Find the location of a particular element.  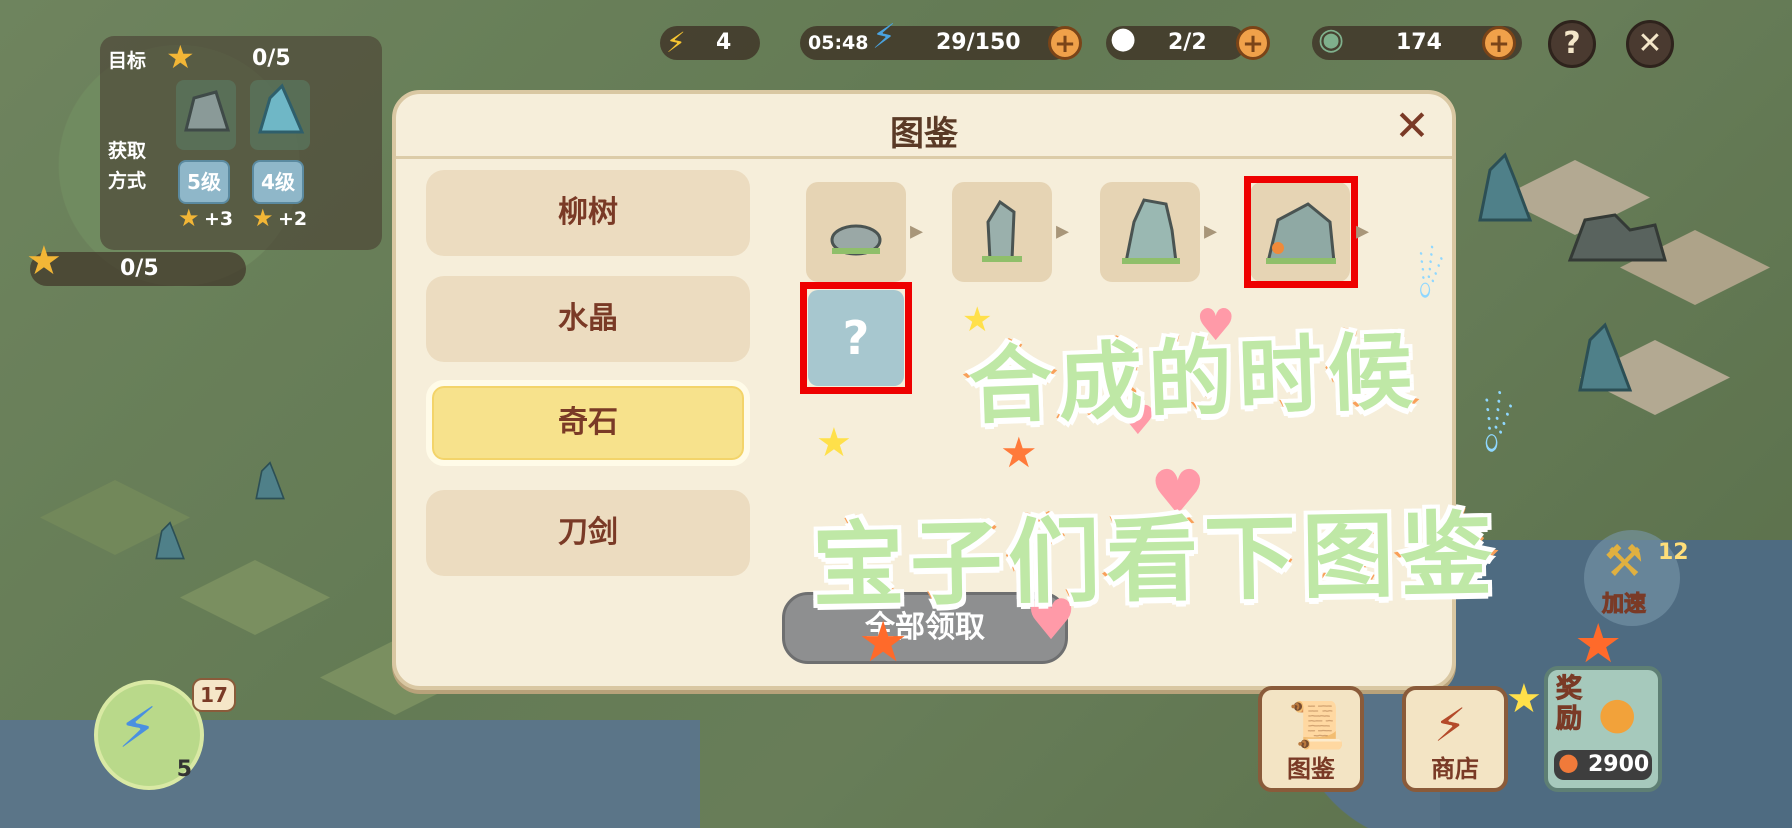

dialog-title: 图鉴 is located at coordinates (924, 134).